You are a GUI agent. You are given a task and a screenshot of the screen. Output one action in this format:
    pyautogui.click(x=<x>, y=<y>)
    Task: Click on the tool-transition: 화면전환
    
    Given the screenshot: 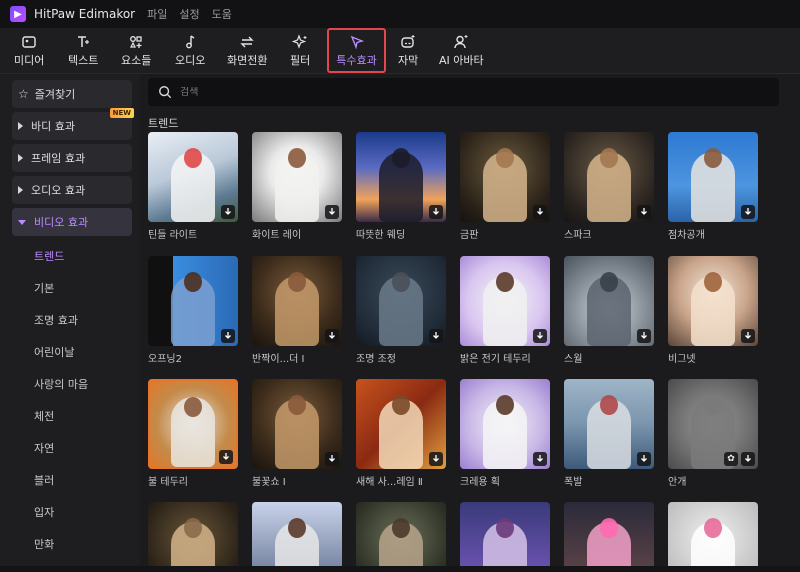 What is the action you would take?
    pyautogui.click(x=247, y=51)
    